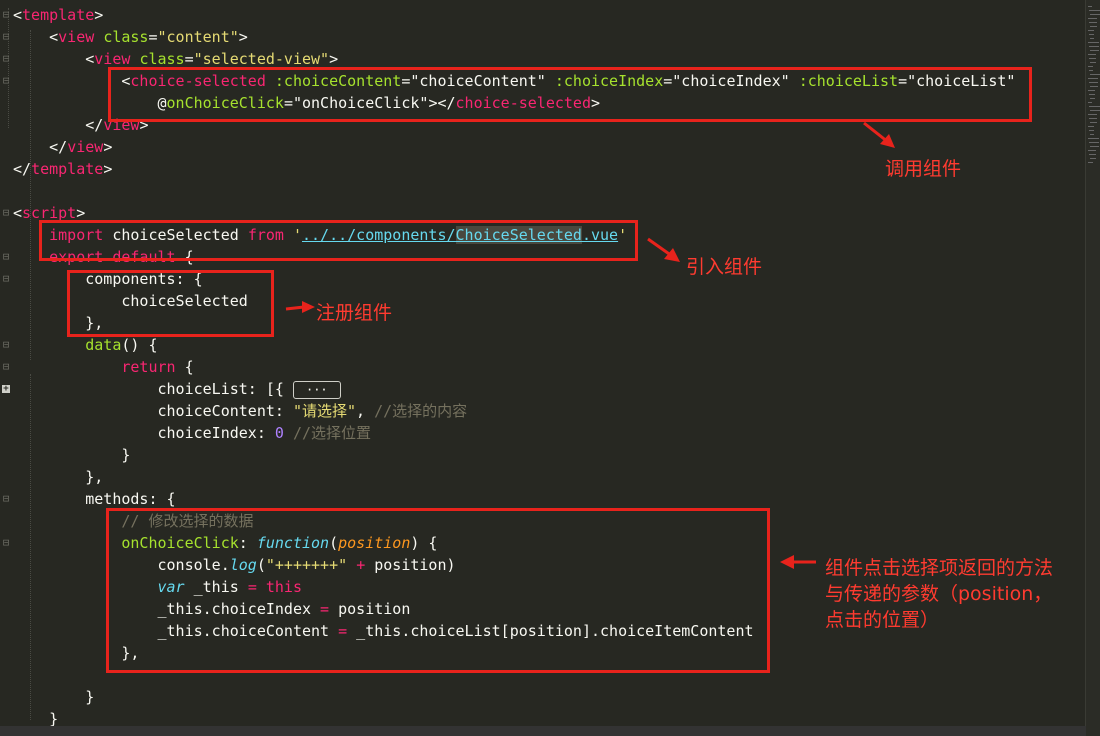  What do you see at coordinates (144, 433) in the screenshot?
I see `code-token: choiceIndex:` at bounding box center [144, 433].